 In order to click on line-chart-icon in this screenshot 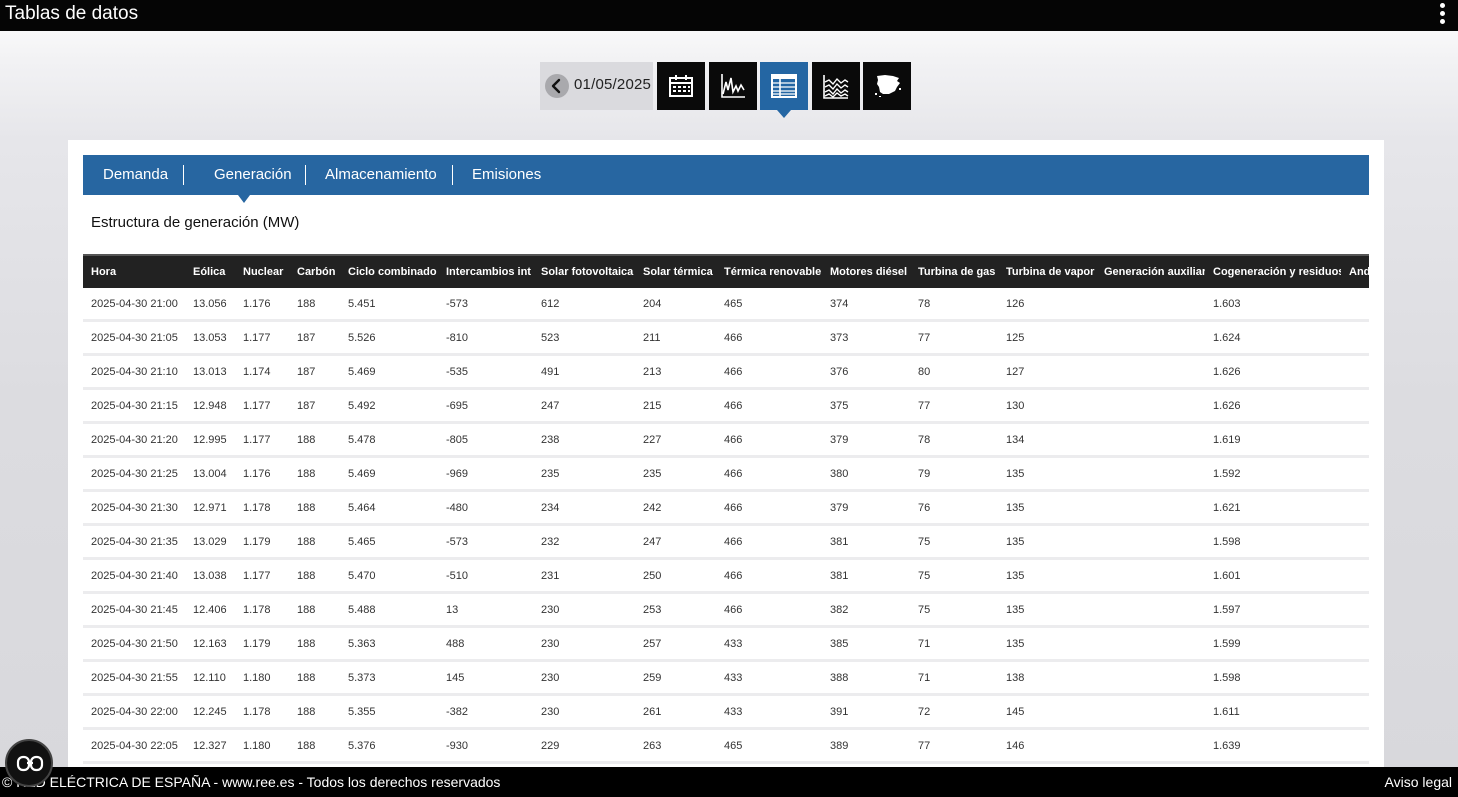, I will do `click(733, 86)`.